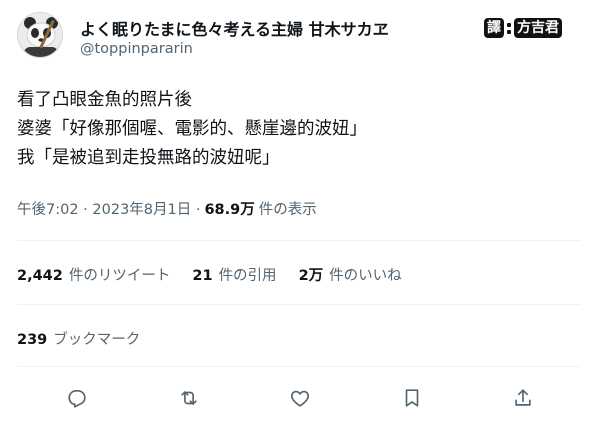  I want to click on retweet-button, so click(189, 398).